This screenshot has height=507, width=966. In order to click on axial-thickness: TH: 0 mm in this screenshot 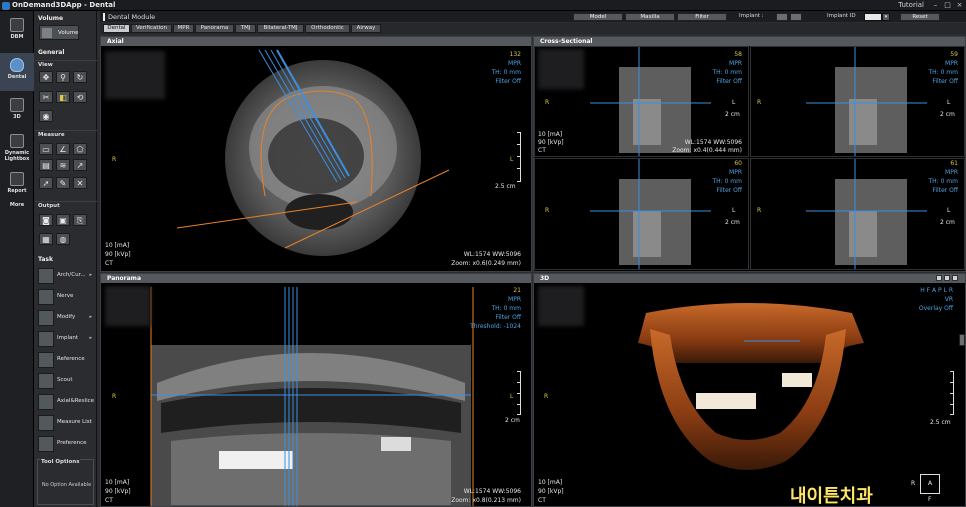, I will do `click(506, 72)`.